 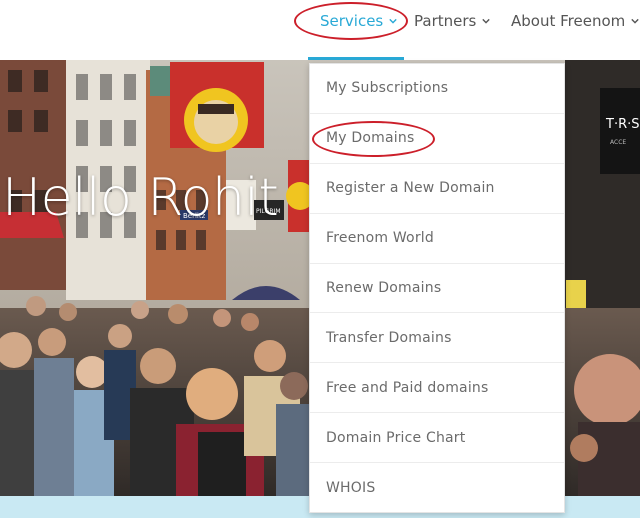 What do you see at coordinates (437, 189) in the screenshot?
I see `menu-item-register-new-domain: Register a New Domain` at bounding box center [437, 189].